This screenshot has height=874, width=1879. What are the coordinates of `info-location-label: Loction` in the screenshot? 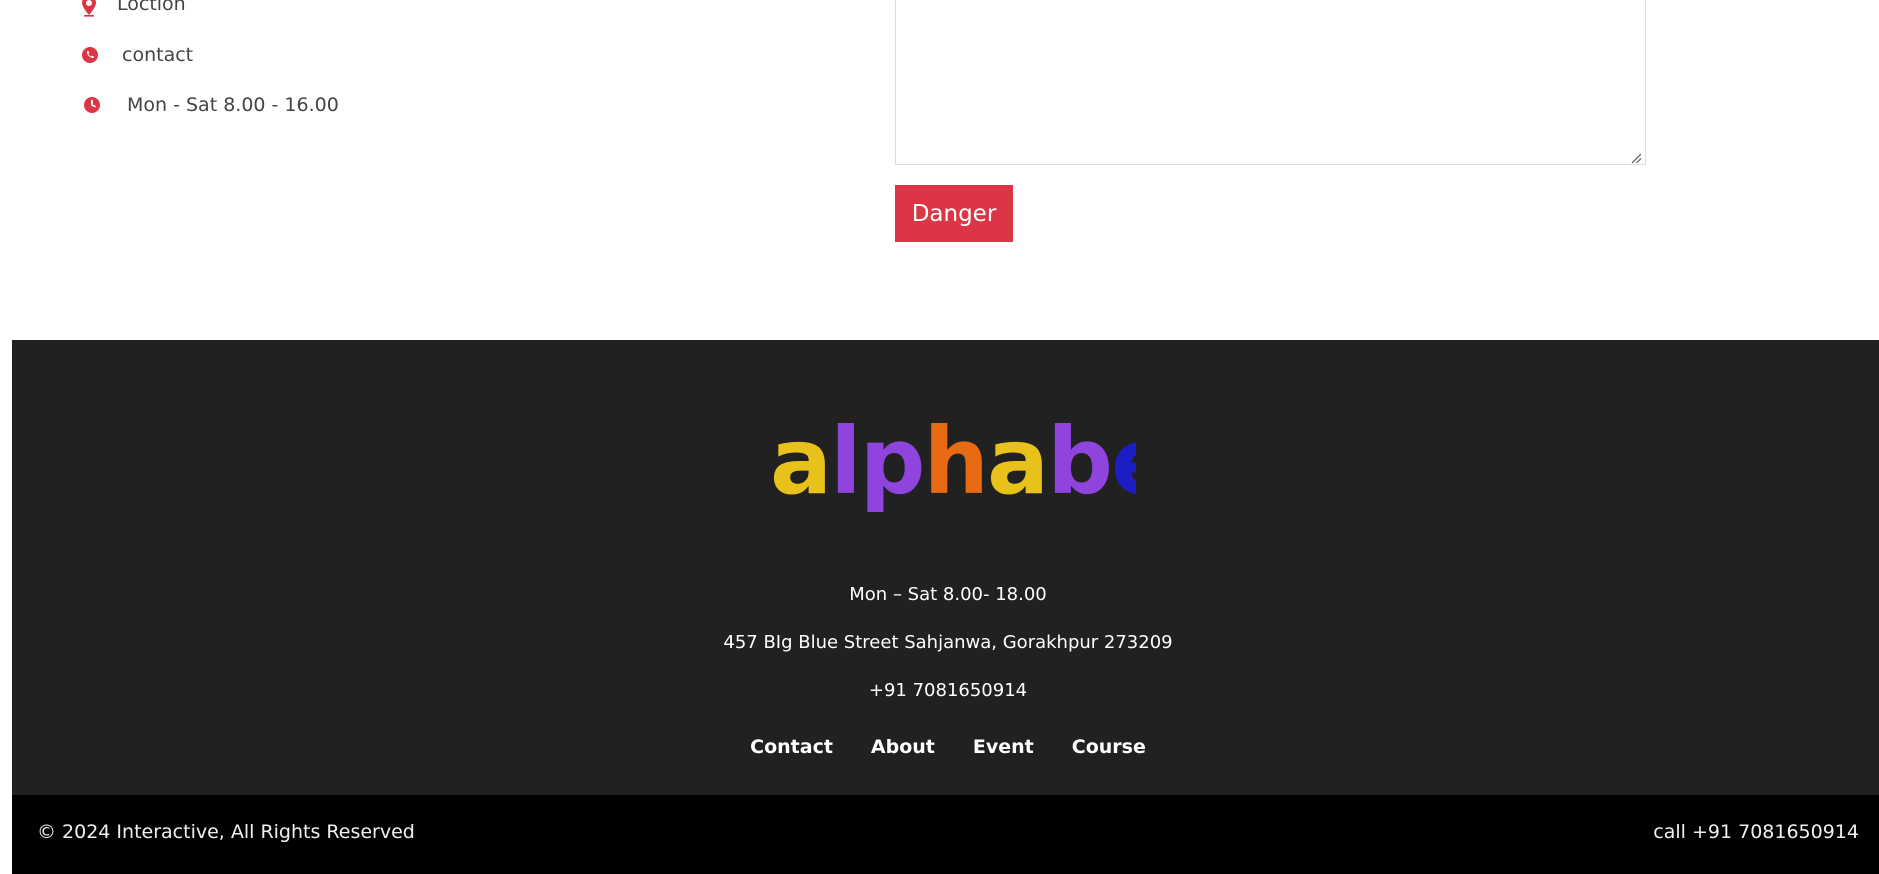 It's located at (151, 7).